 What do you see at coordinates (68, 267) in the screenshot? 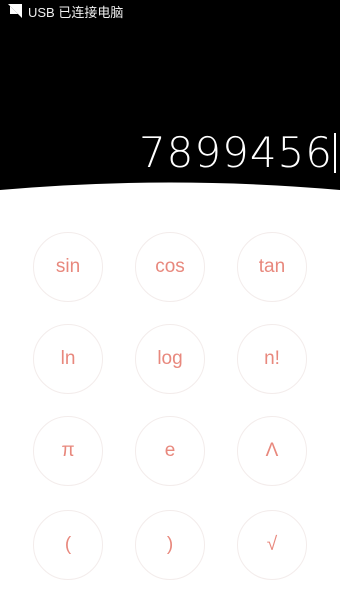
I see `sin-key: sin` at bounding box center [68, 267].